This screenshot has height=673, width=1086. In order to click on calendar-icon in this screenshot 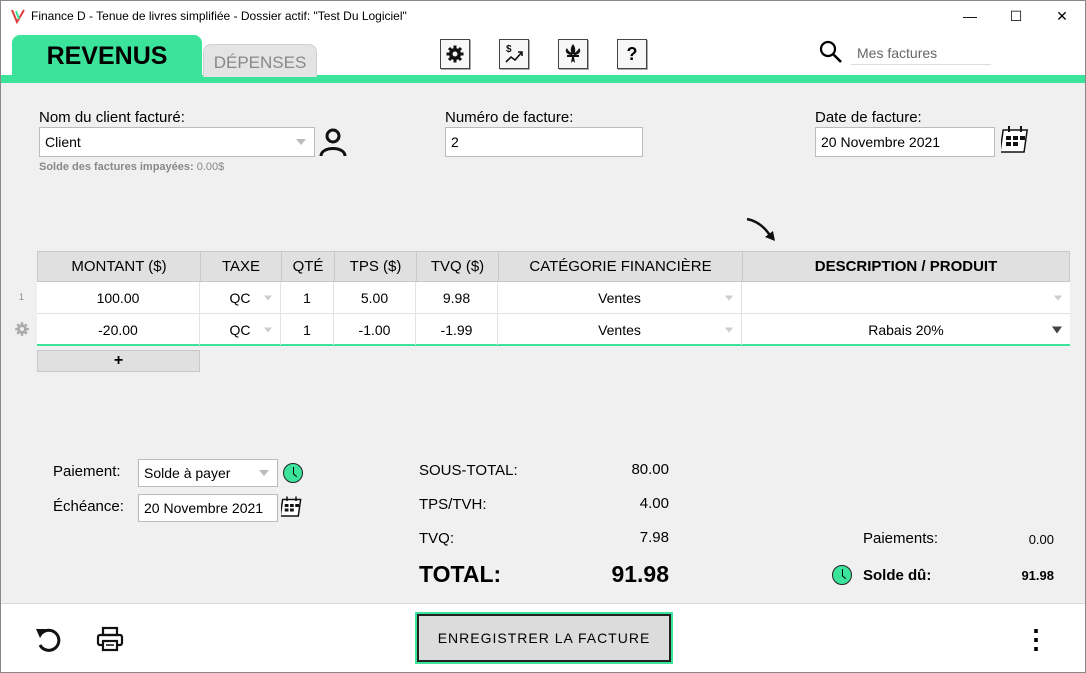, I will do `click(1017, 140)`.